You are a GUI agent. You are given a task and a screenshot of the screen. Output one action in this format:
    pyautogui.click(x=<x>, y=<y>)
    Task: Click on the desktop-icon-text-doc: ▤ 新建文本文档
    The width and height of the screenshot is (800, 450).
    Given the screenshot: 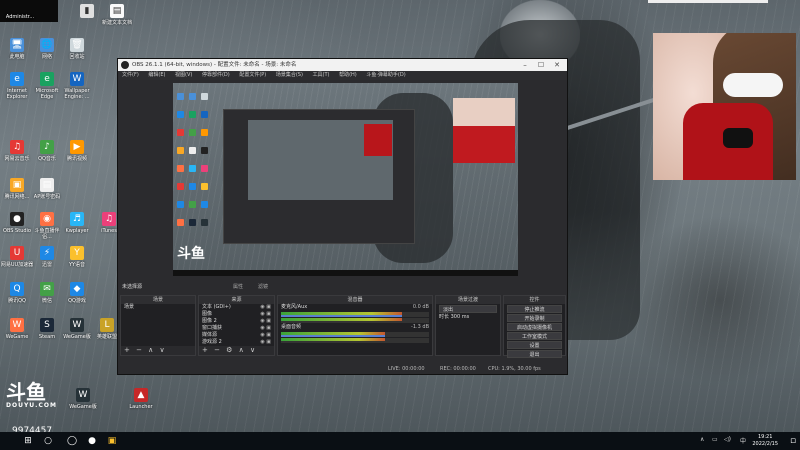 What is the action you would take?
    pyautogui.click(x=117, y=15)
    